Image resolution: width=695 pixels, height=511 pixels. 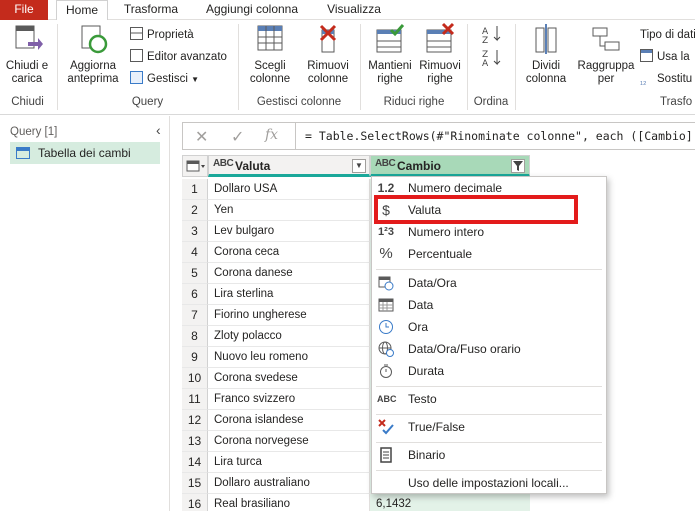 I want to click on cell-valuta: Dollaro USA, so click(x=289, y=189).